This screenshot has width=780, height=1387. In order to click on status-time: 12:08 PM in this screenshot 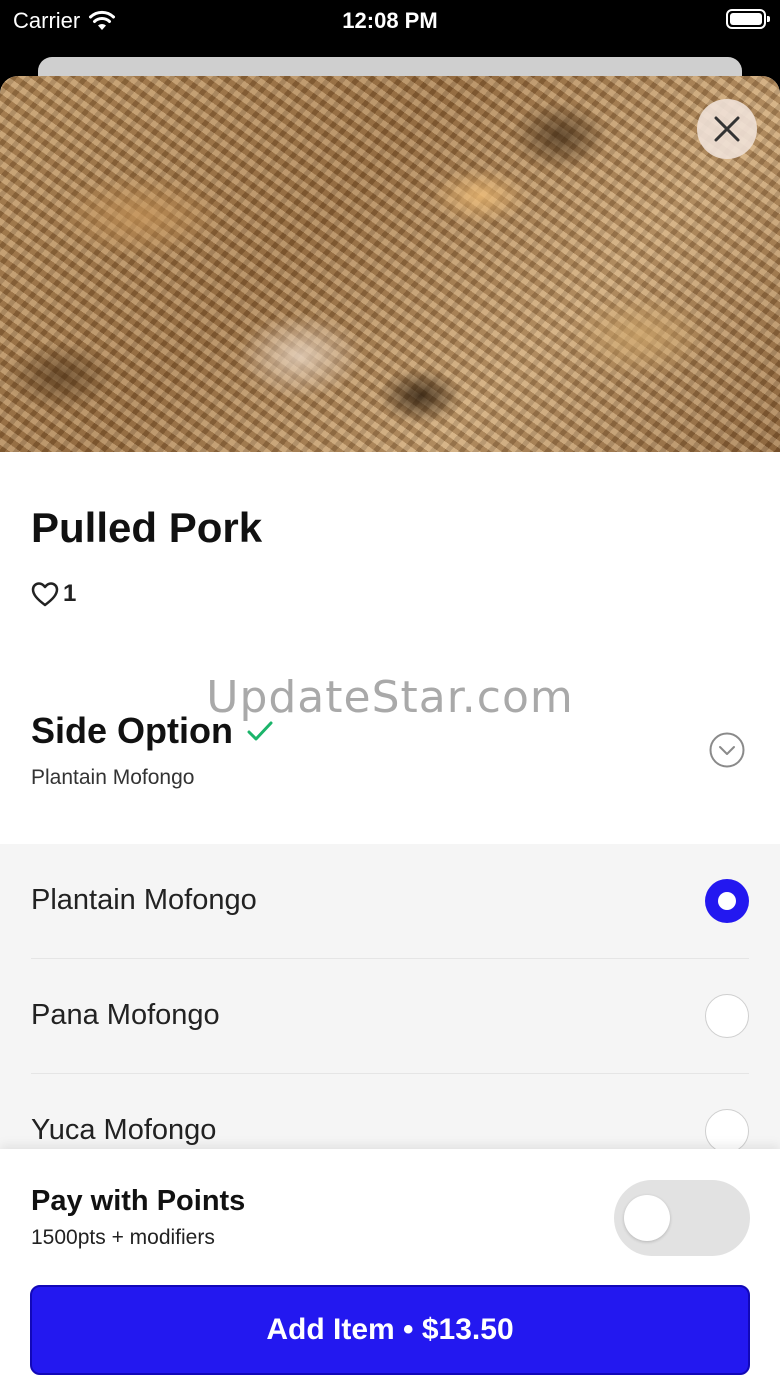, I will do `click(390, 20)`.